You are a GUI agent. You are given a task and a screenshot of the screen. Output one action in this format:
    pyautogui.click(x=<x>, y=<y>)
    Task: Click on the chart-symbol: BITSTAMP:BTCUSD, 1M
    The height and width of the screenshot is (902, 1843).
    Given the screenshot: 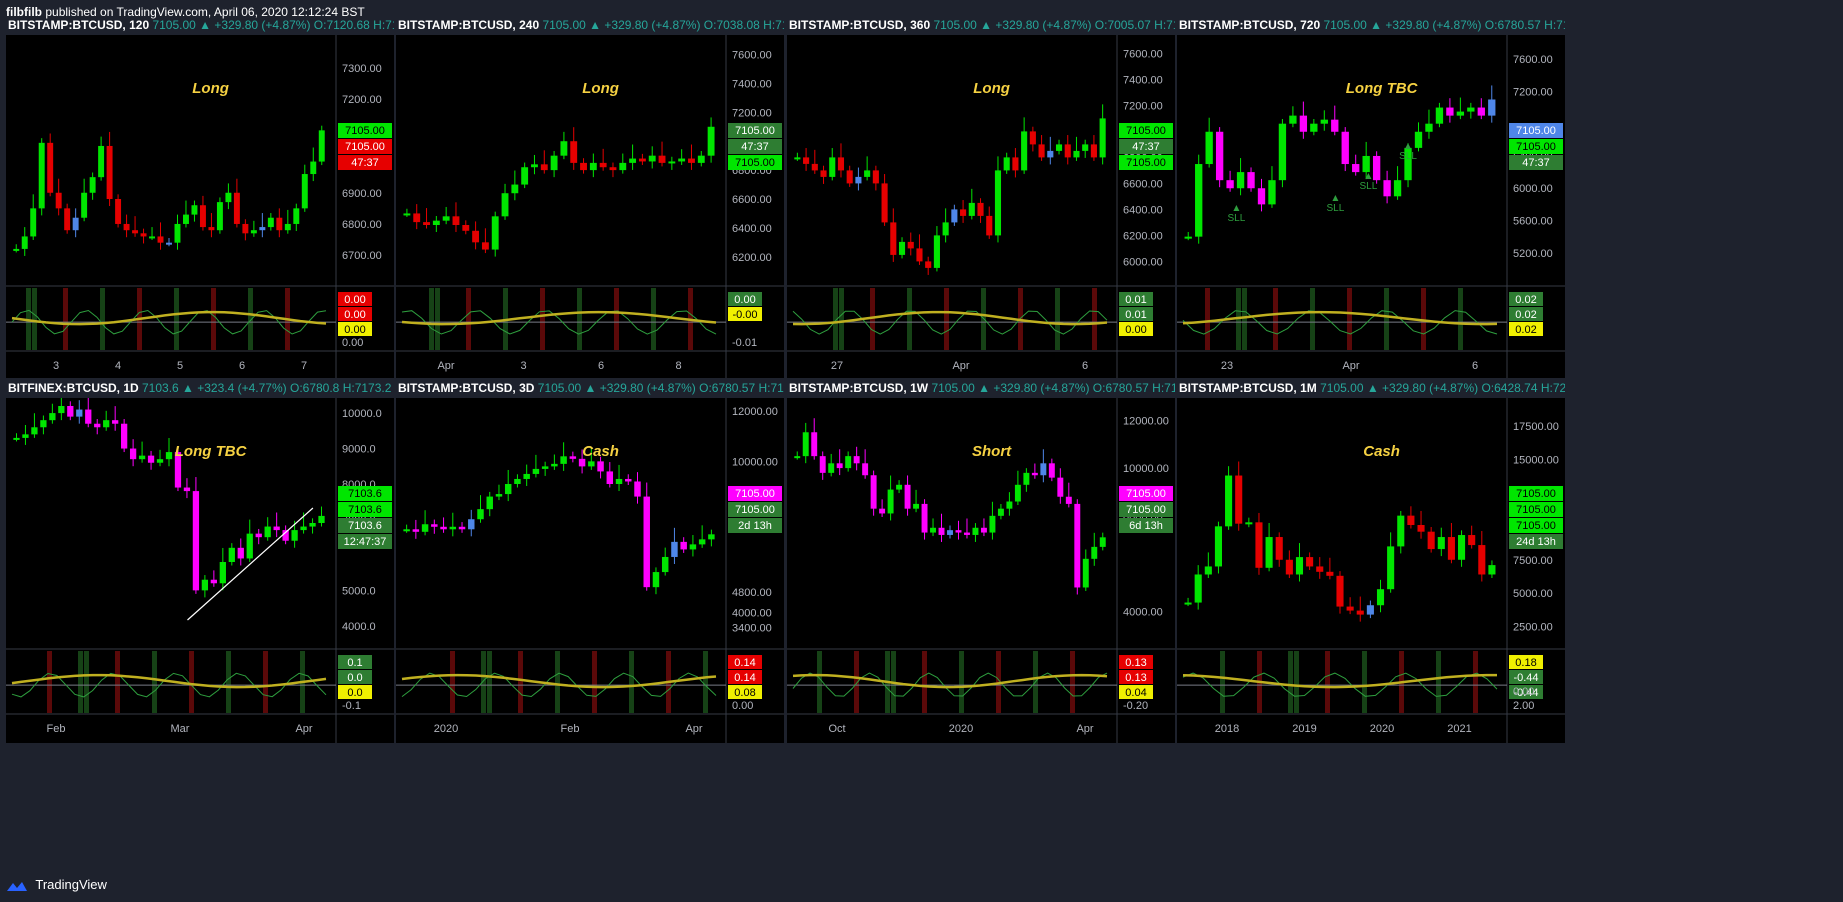 What is the action you would take?
    pyautogui.click(x=1248, y=388)
    